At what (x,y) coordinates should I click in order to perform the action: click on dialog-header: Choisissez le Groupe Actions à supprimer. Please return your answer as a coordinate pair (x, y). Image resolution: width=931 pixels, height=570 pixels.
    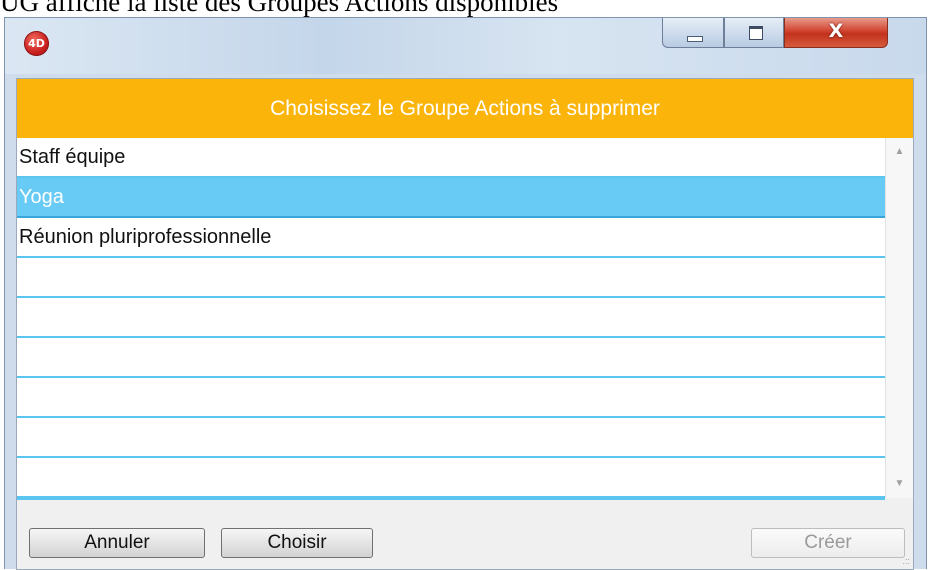
    Looking at the image, I should click on (465, 108).